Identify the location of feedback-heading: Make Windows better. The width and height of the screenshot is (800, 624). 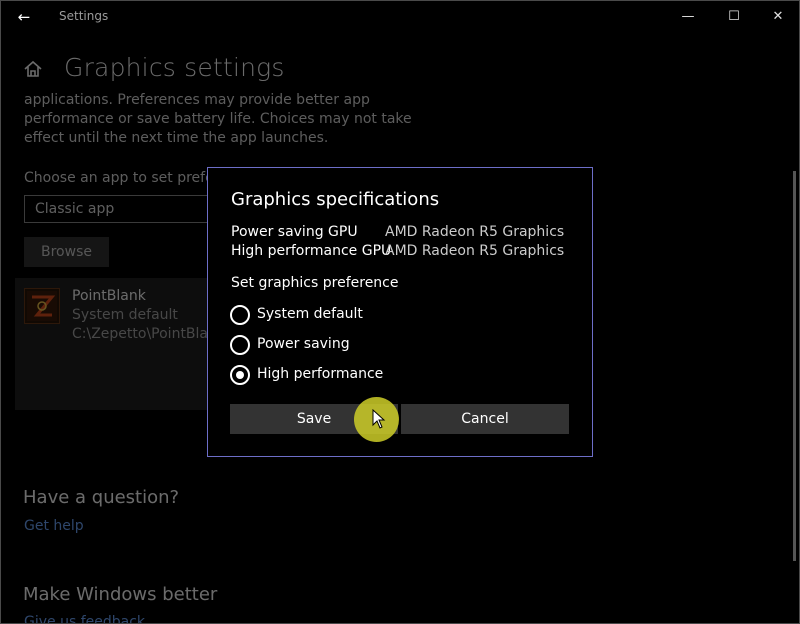
(120, 594).